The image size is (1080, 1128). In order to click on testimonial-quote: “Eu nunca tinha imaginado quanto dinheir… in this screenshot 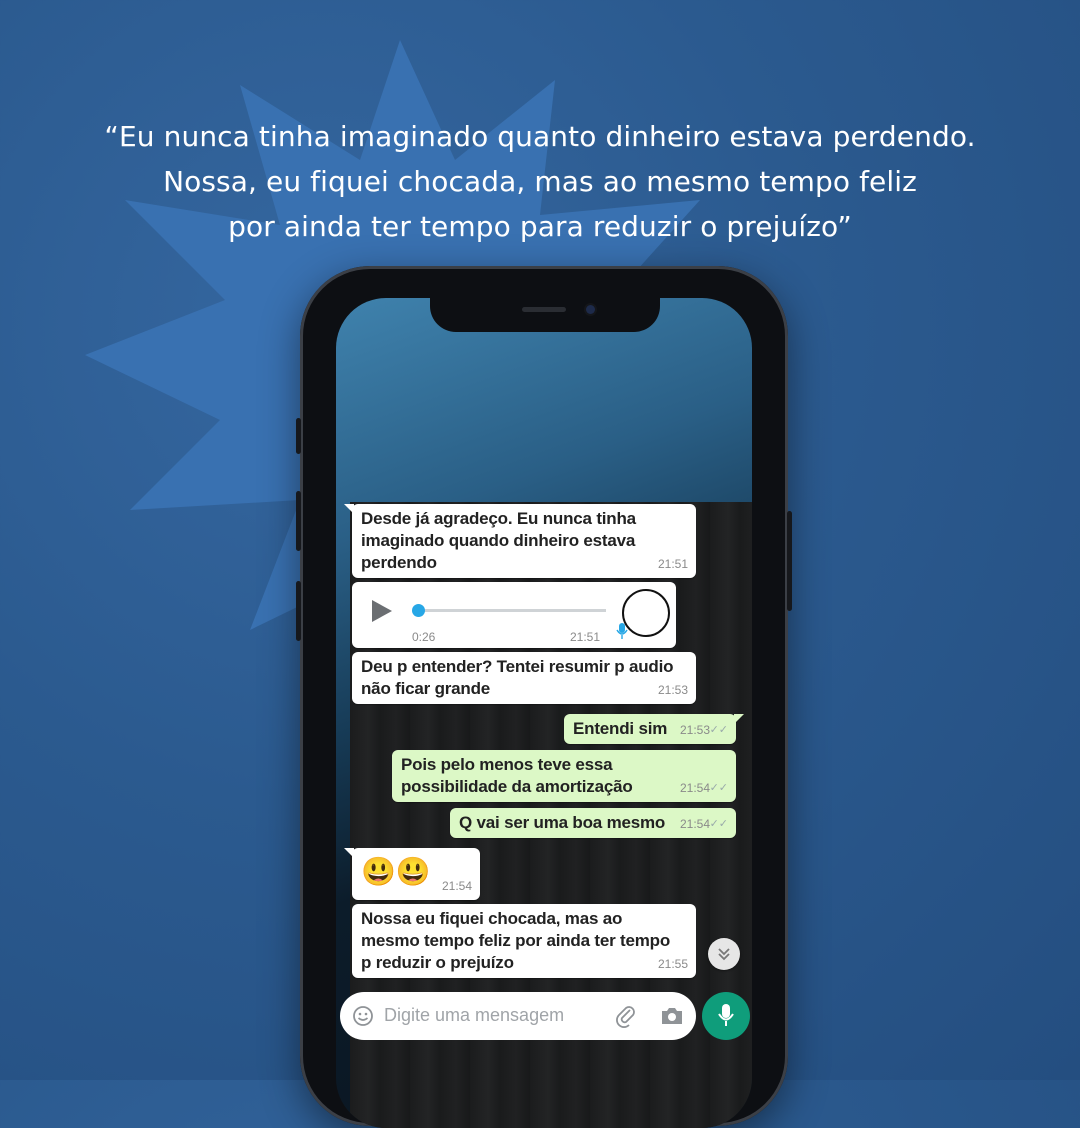, I will do `click(540, 181)`.